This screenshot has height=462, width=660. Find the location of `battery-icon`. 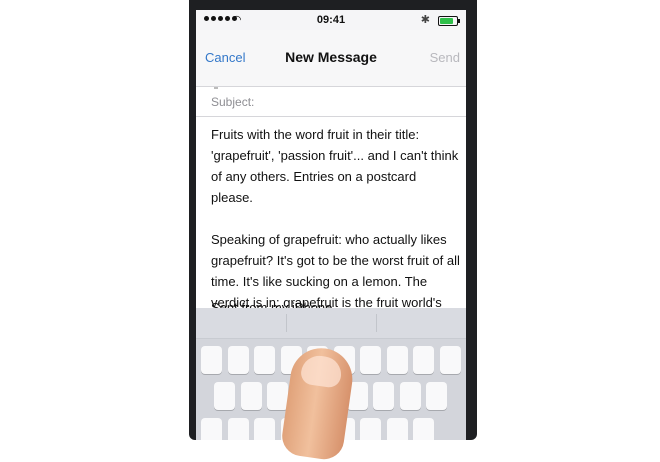

battery-icon is located at coordinates (449, 21).